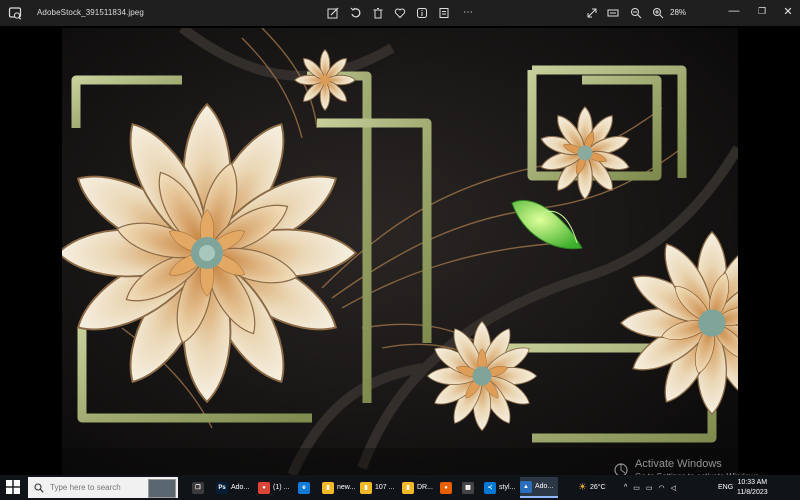 This screenshot has width=800, height=500. I want to click on vscode-icon: ≺, so click(490, 487).